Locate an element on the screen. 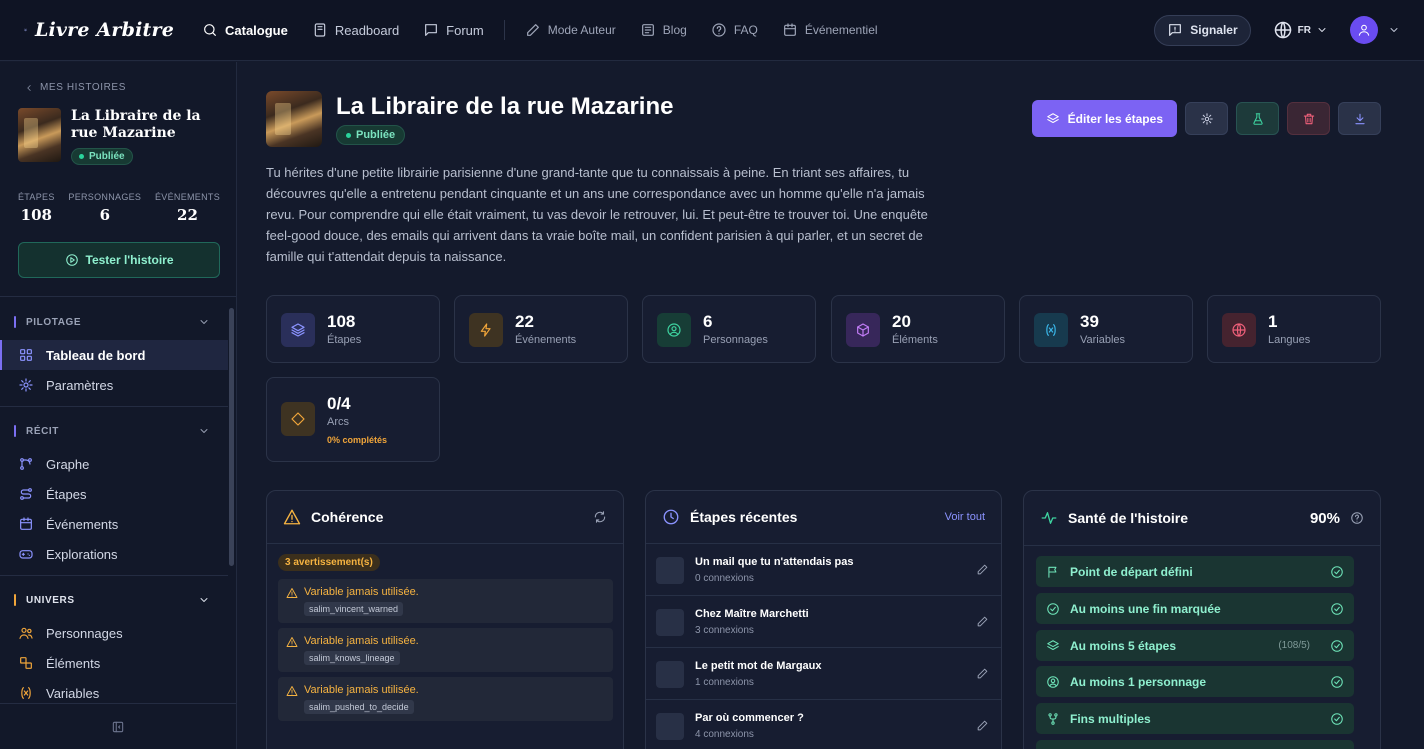 Image resolution: width=1424 pixels, height=749 pixels. test-story-button: Tester l'histoire is located at coordinates (119, 260).